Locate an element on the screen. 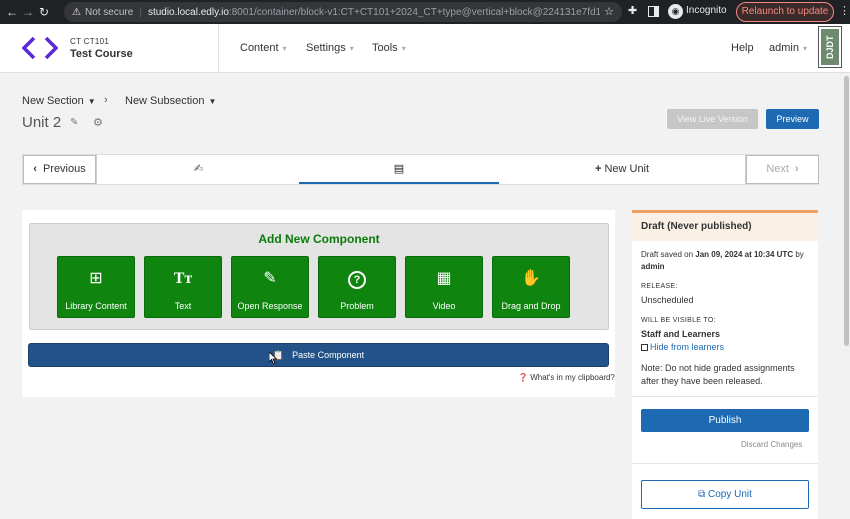 The width and height of the screenshot is (850, 519). edit-note-icon: ✍ is located at coordinates (198, 169).